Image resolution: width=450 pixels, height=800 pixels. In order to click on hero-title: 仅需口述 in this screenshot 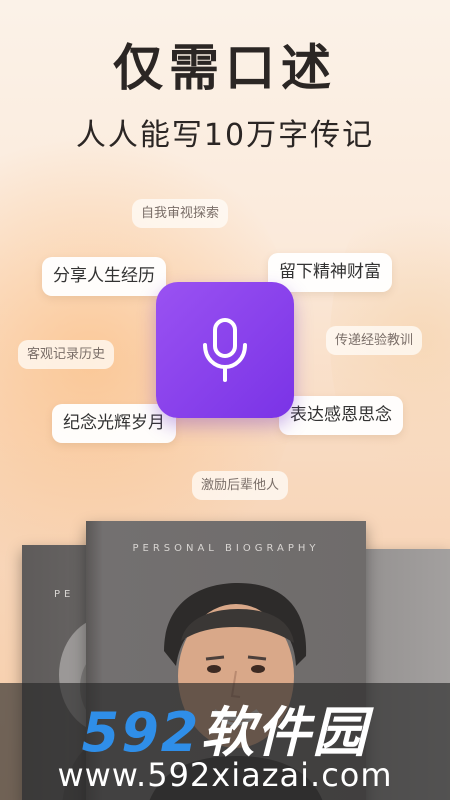, I will do `click(225, 68)`.